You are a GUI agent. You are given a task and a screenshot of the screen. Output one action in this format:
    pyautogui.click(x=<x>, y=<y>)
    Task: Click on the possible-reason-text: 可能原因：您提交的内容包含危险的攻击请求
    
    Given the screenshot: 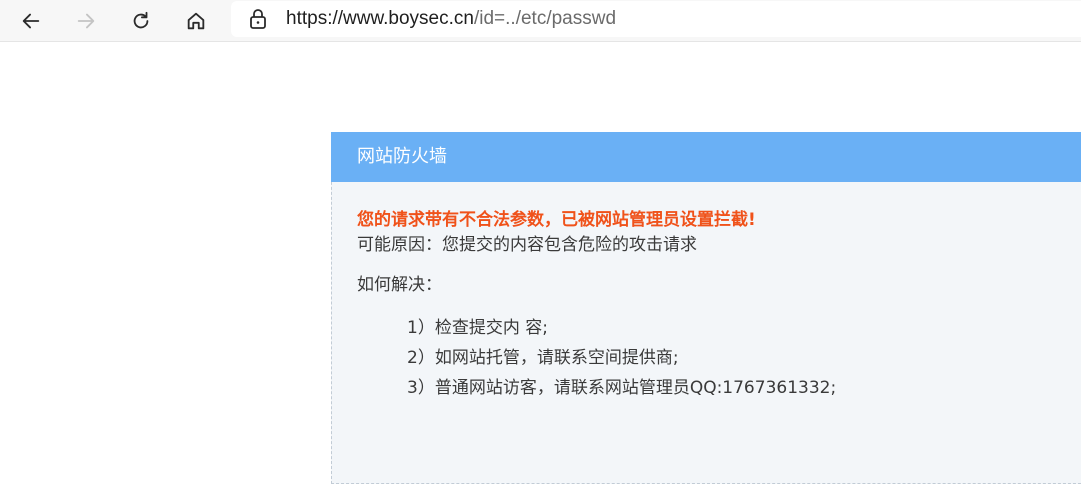 What is the action you would take?
    pyautogui.click(x=527, y=245)
    